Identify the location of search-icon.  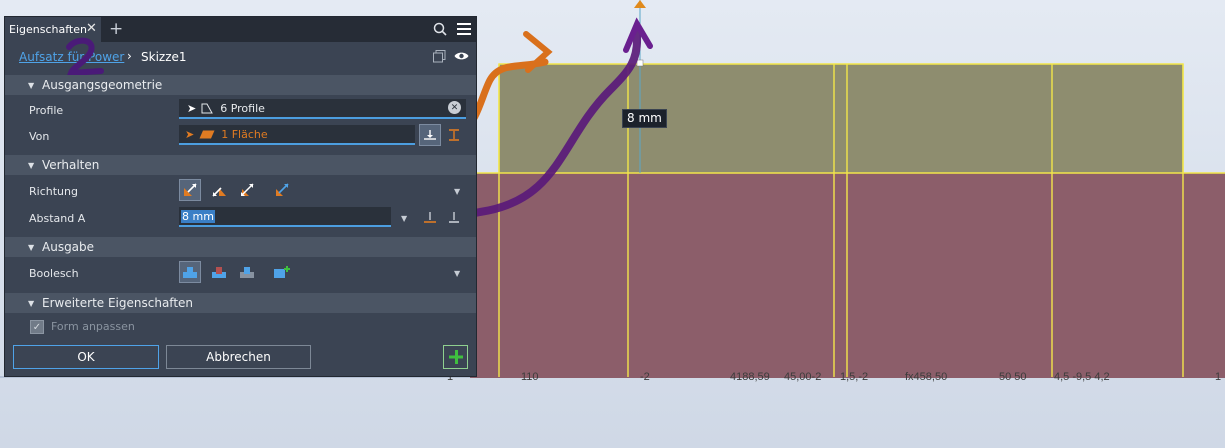
(440, 29).